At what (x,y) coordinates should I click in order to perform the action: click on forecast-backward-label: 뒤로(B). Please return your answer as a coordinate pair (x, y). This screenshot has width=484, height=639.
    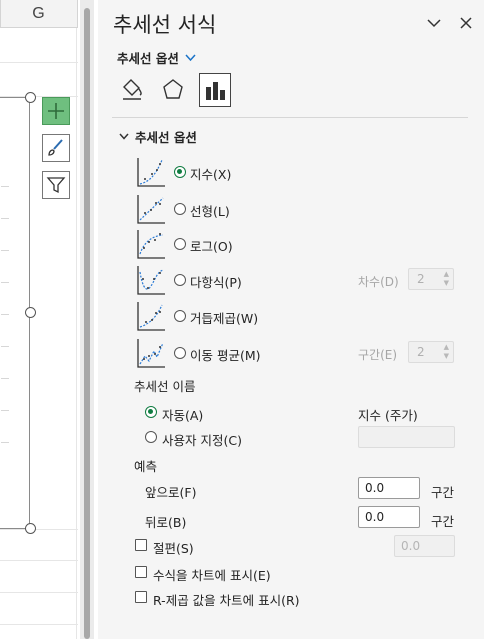
    Looking at the image, I should click on (166, 522).